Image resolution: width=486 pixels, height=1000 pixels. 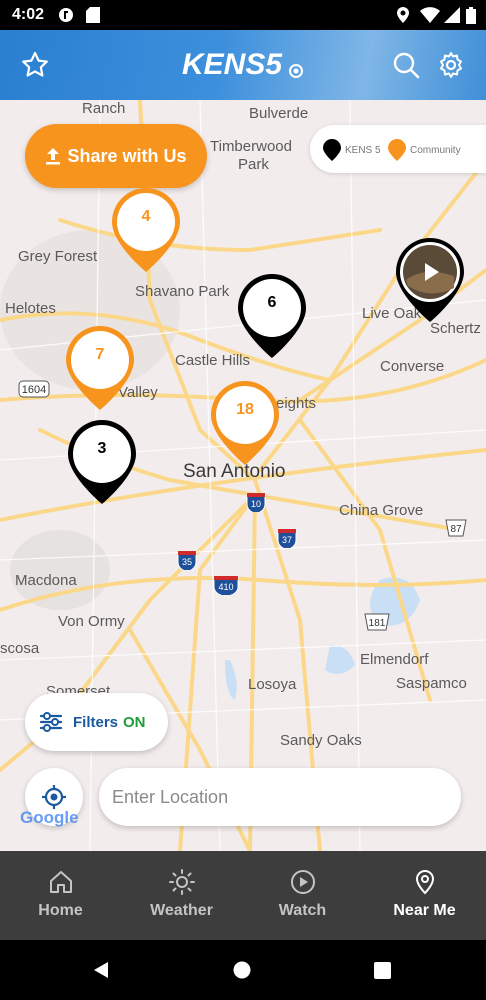 I want to click on kens5-logo: KENS5, so click(x=242, y=64).